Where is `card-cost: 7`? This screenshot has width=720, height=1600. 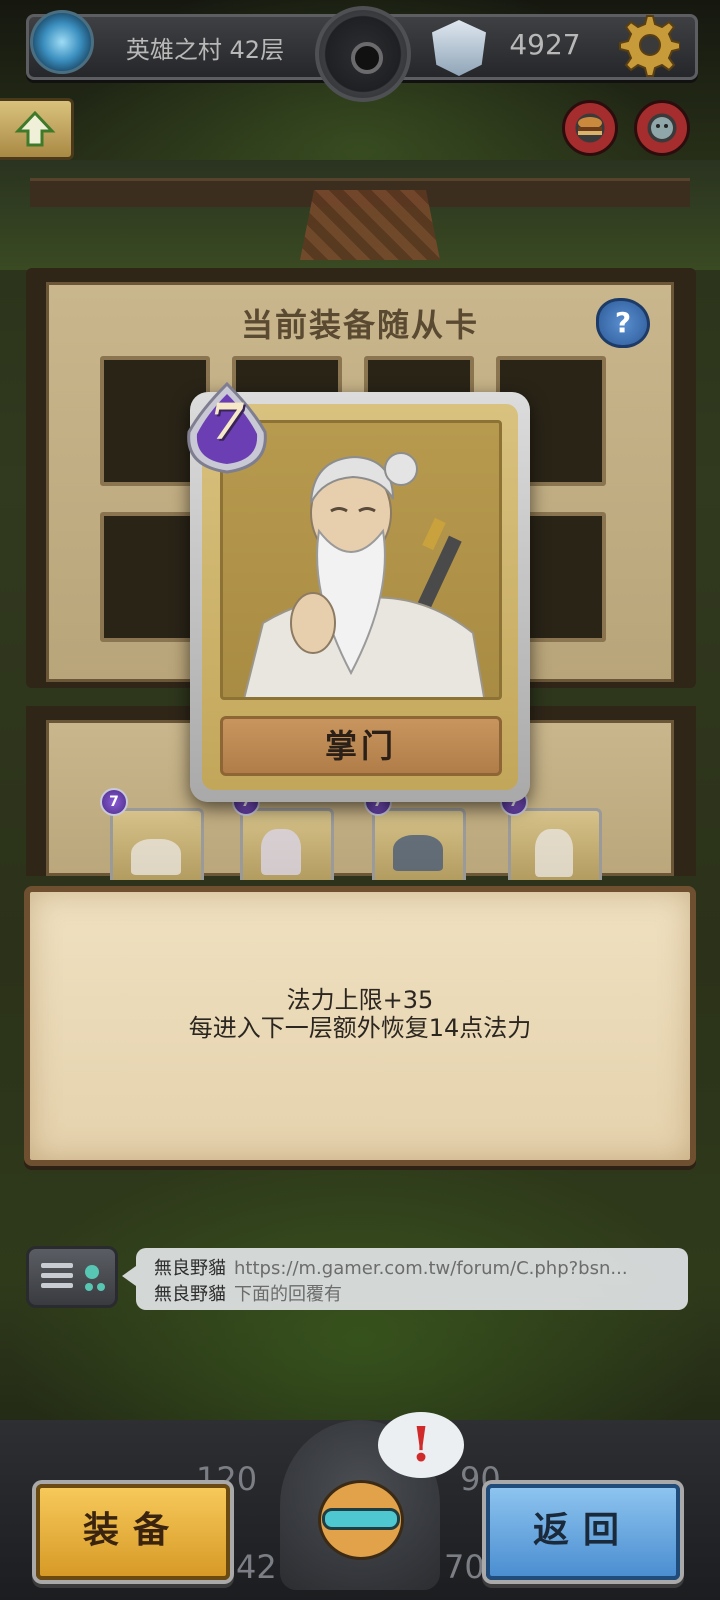
card-cost: 7 is located at coordinates (227, 421).